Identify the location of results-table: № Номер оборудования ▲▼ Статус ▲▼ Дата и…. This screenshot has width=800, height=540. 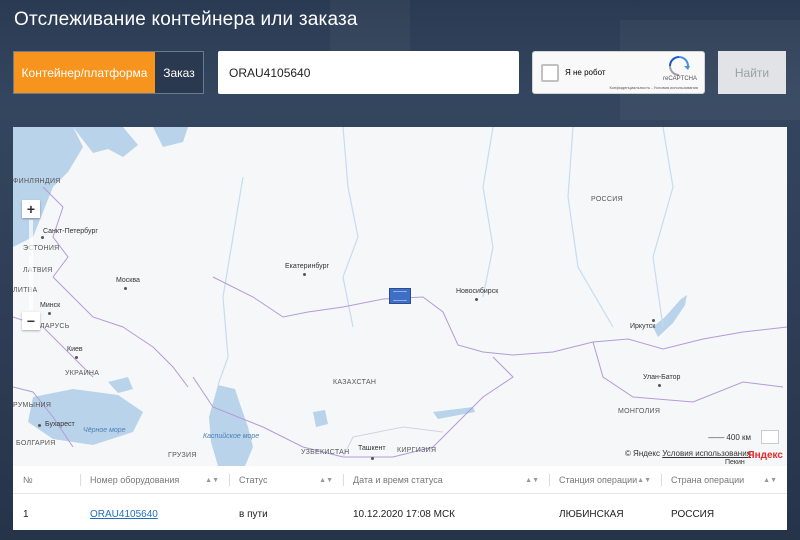
(400, 498).